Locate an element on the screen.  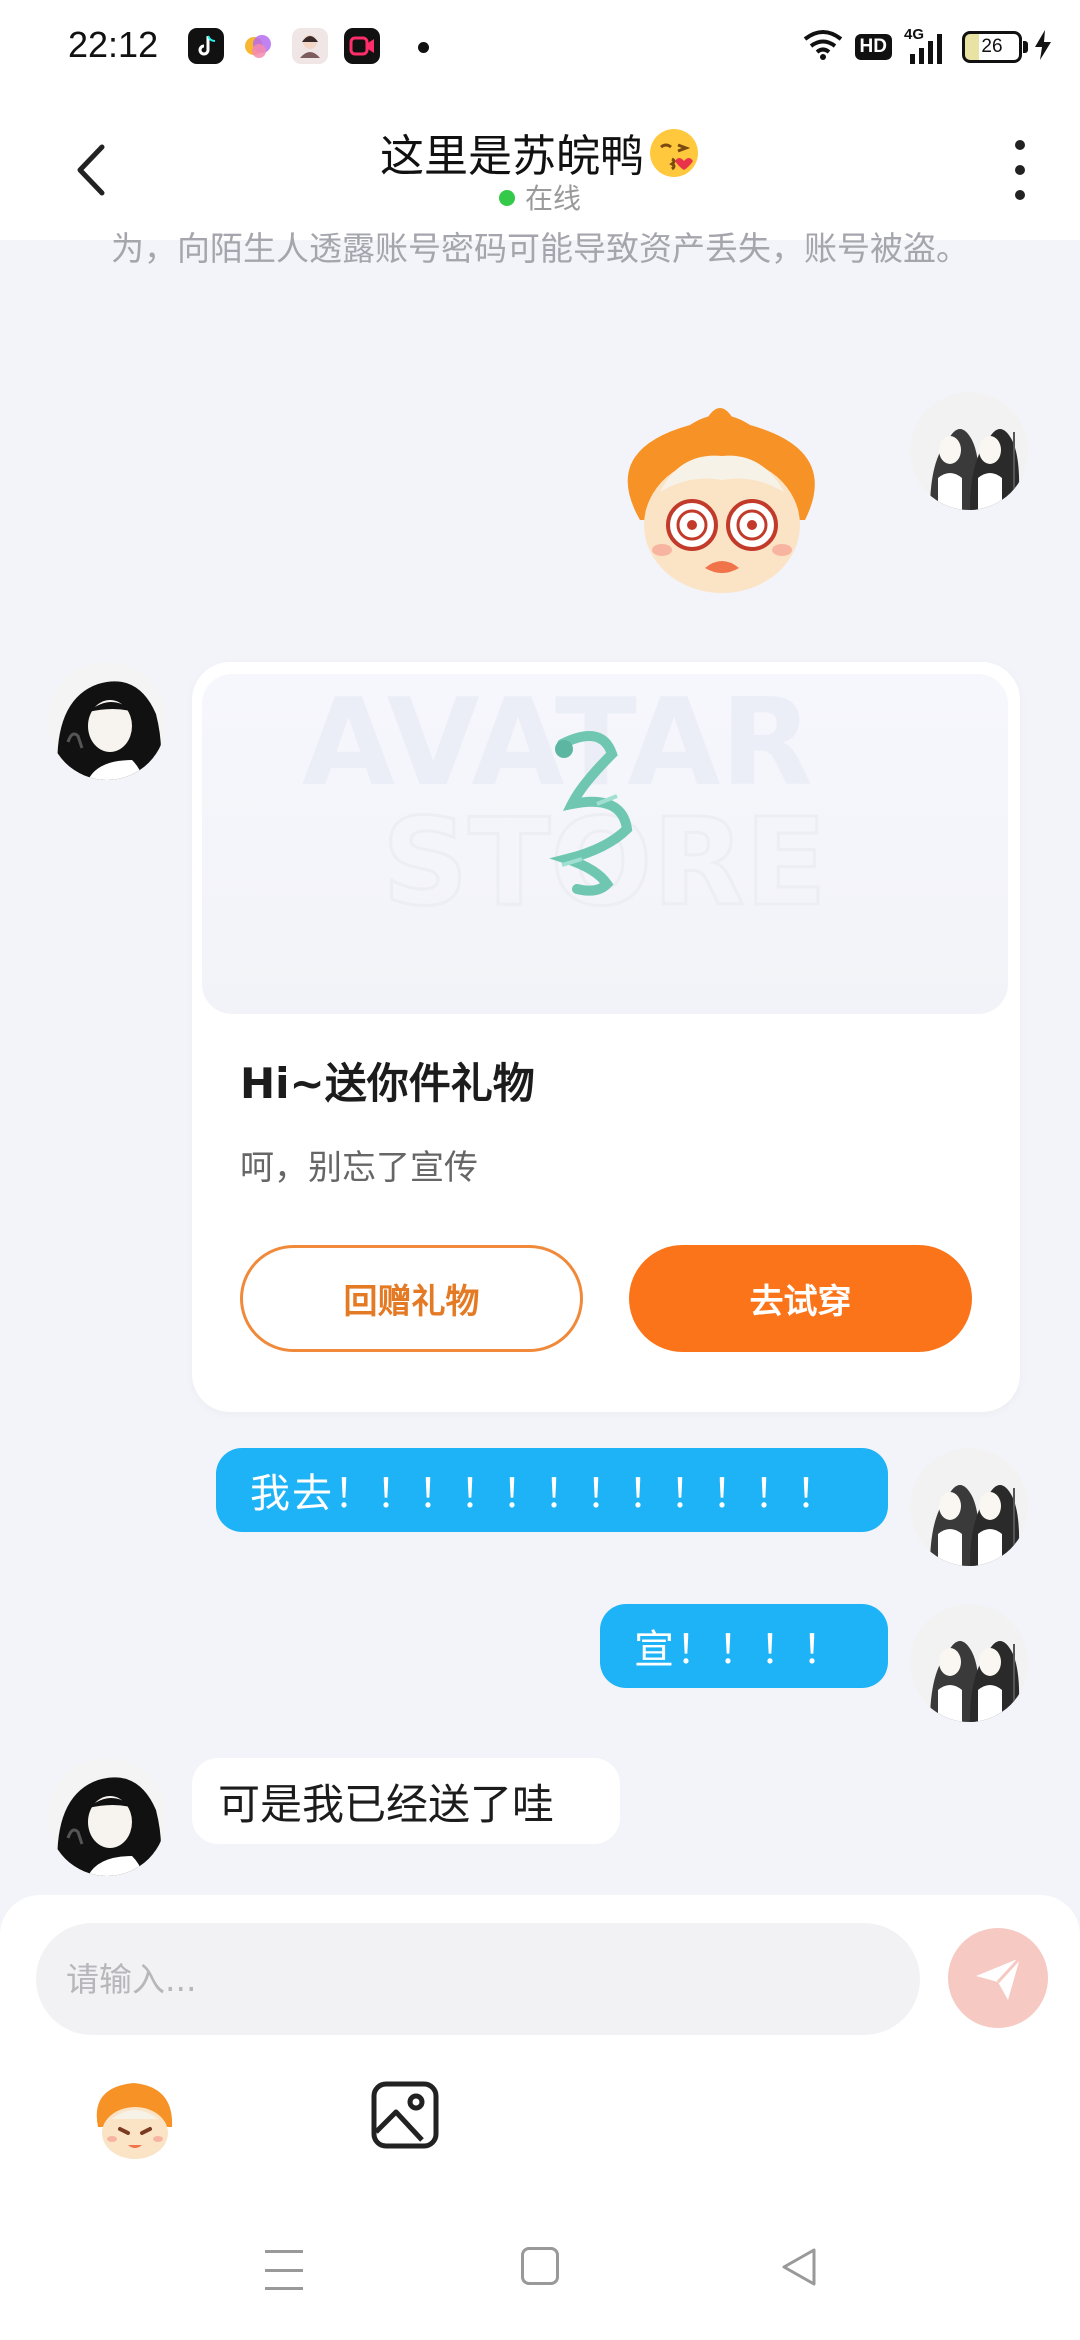
gift-banner: AVATAR STORE is located at coordinates (605, 844).